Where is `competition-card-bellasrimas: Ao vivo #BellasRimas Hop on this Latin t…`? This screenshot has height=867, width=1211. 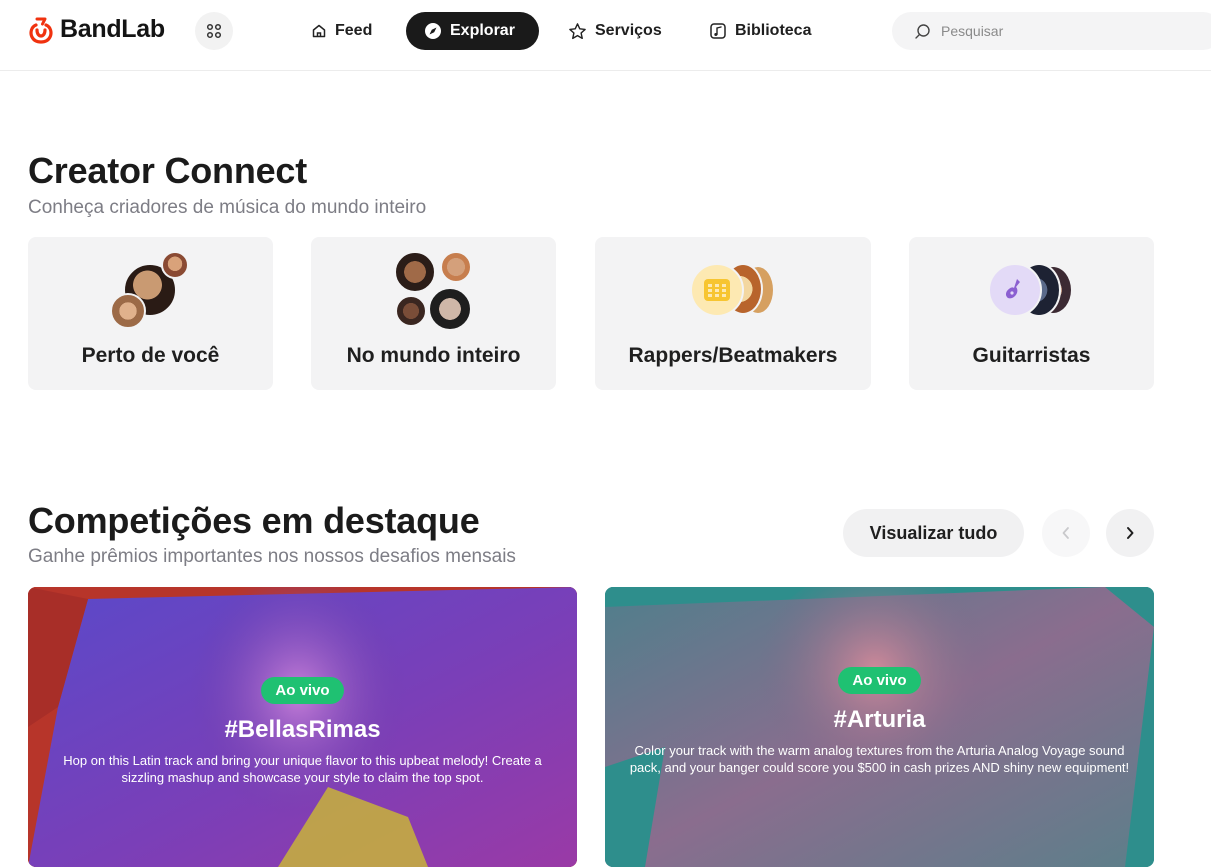
competition-card-bellasrimas: Ao vivo #BellasRimas Hop on this Latin t… is located at coordinates (302, 727).